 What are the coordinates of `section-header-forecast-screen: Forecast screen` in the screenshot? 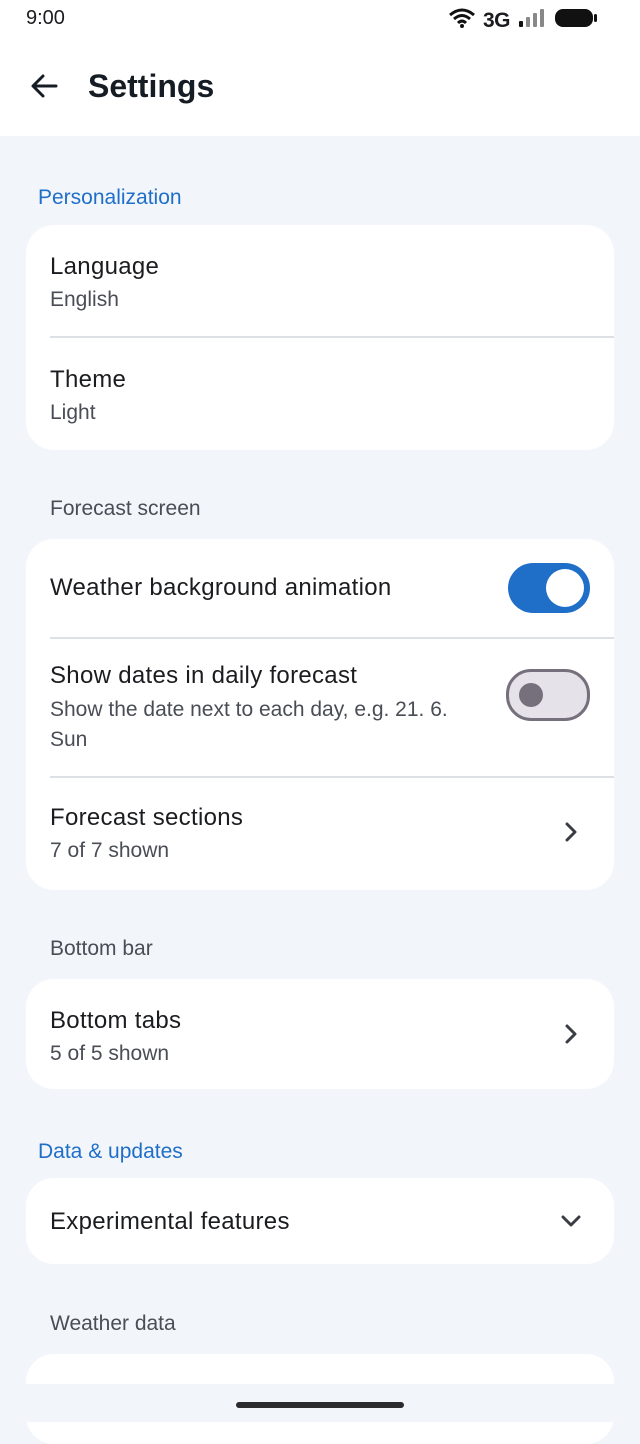 It's located at (125, 508).